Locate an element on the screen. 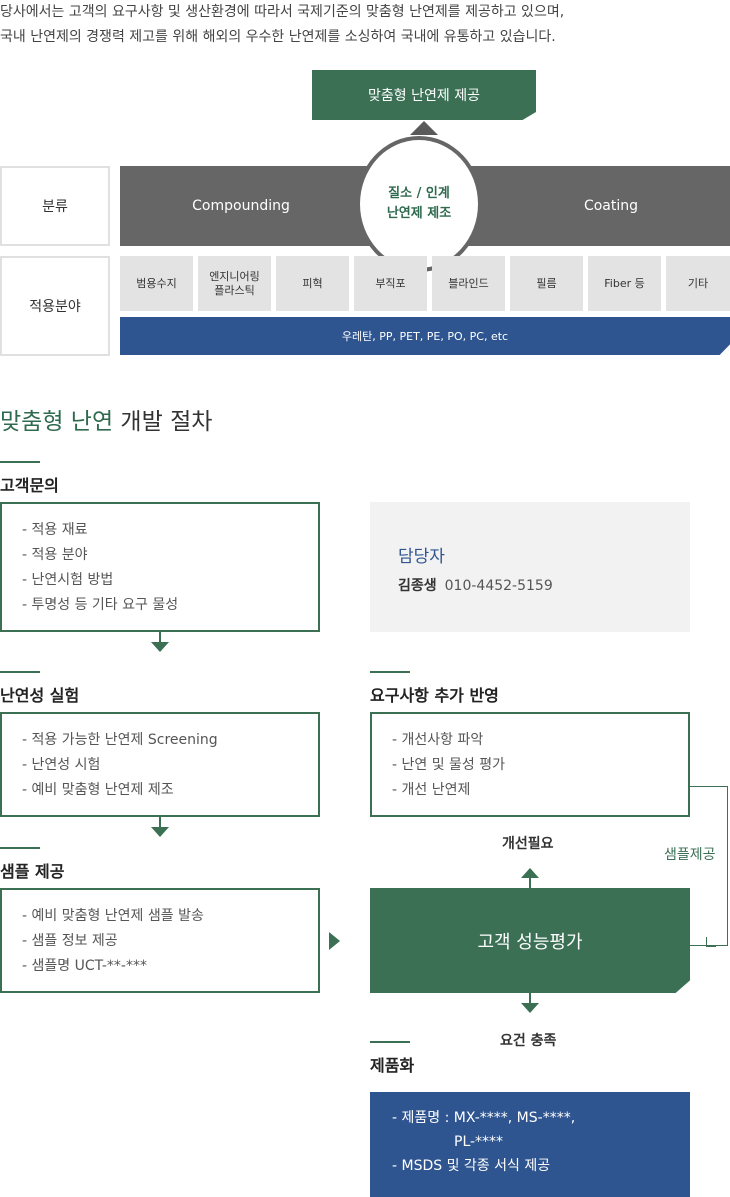 The width and height of the screenshot is (730, 1197). application-cell: 기타 is located at coordinates (698, 283).